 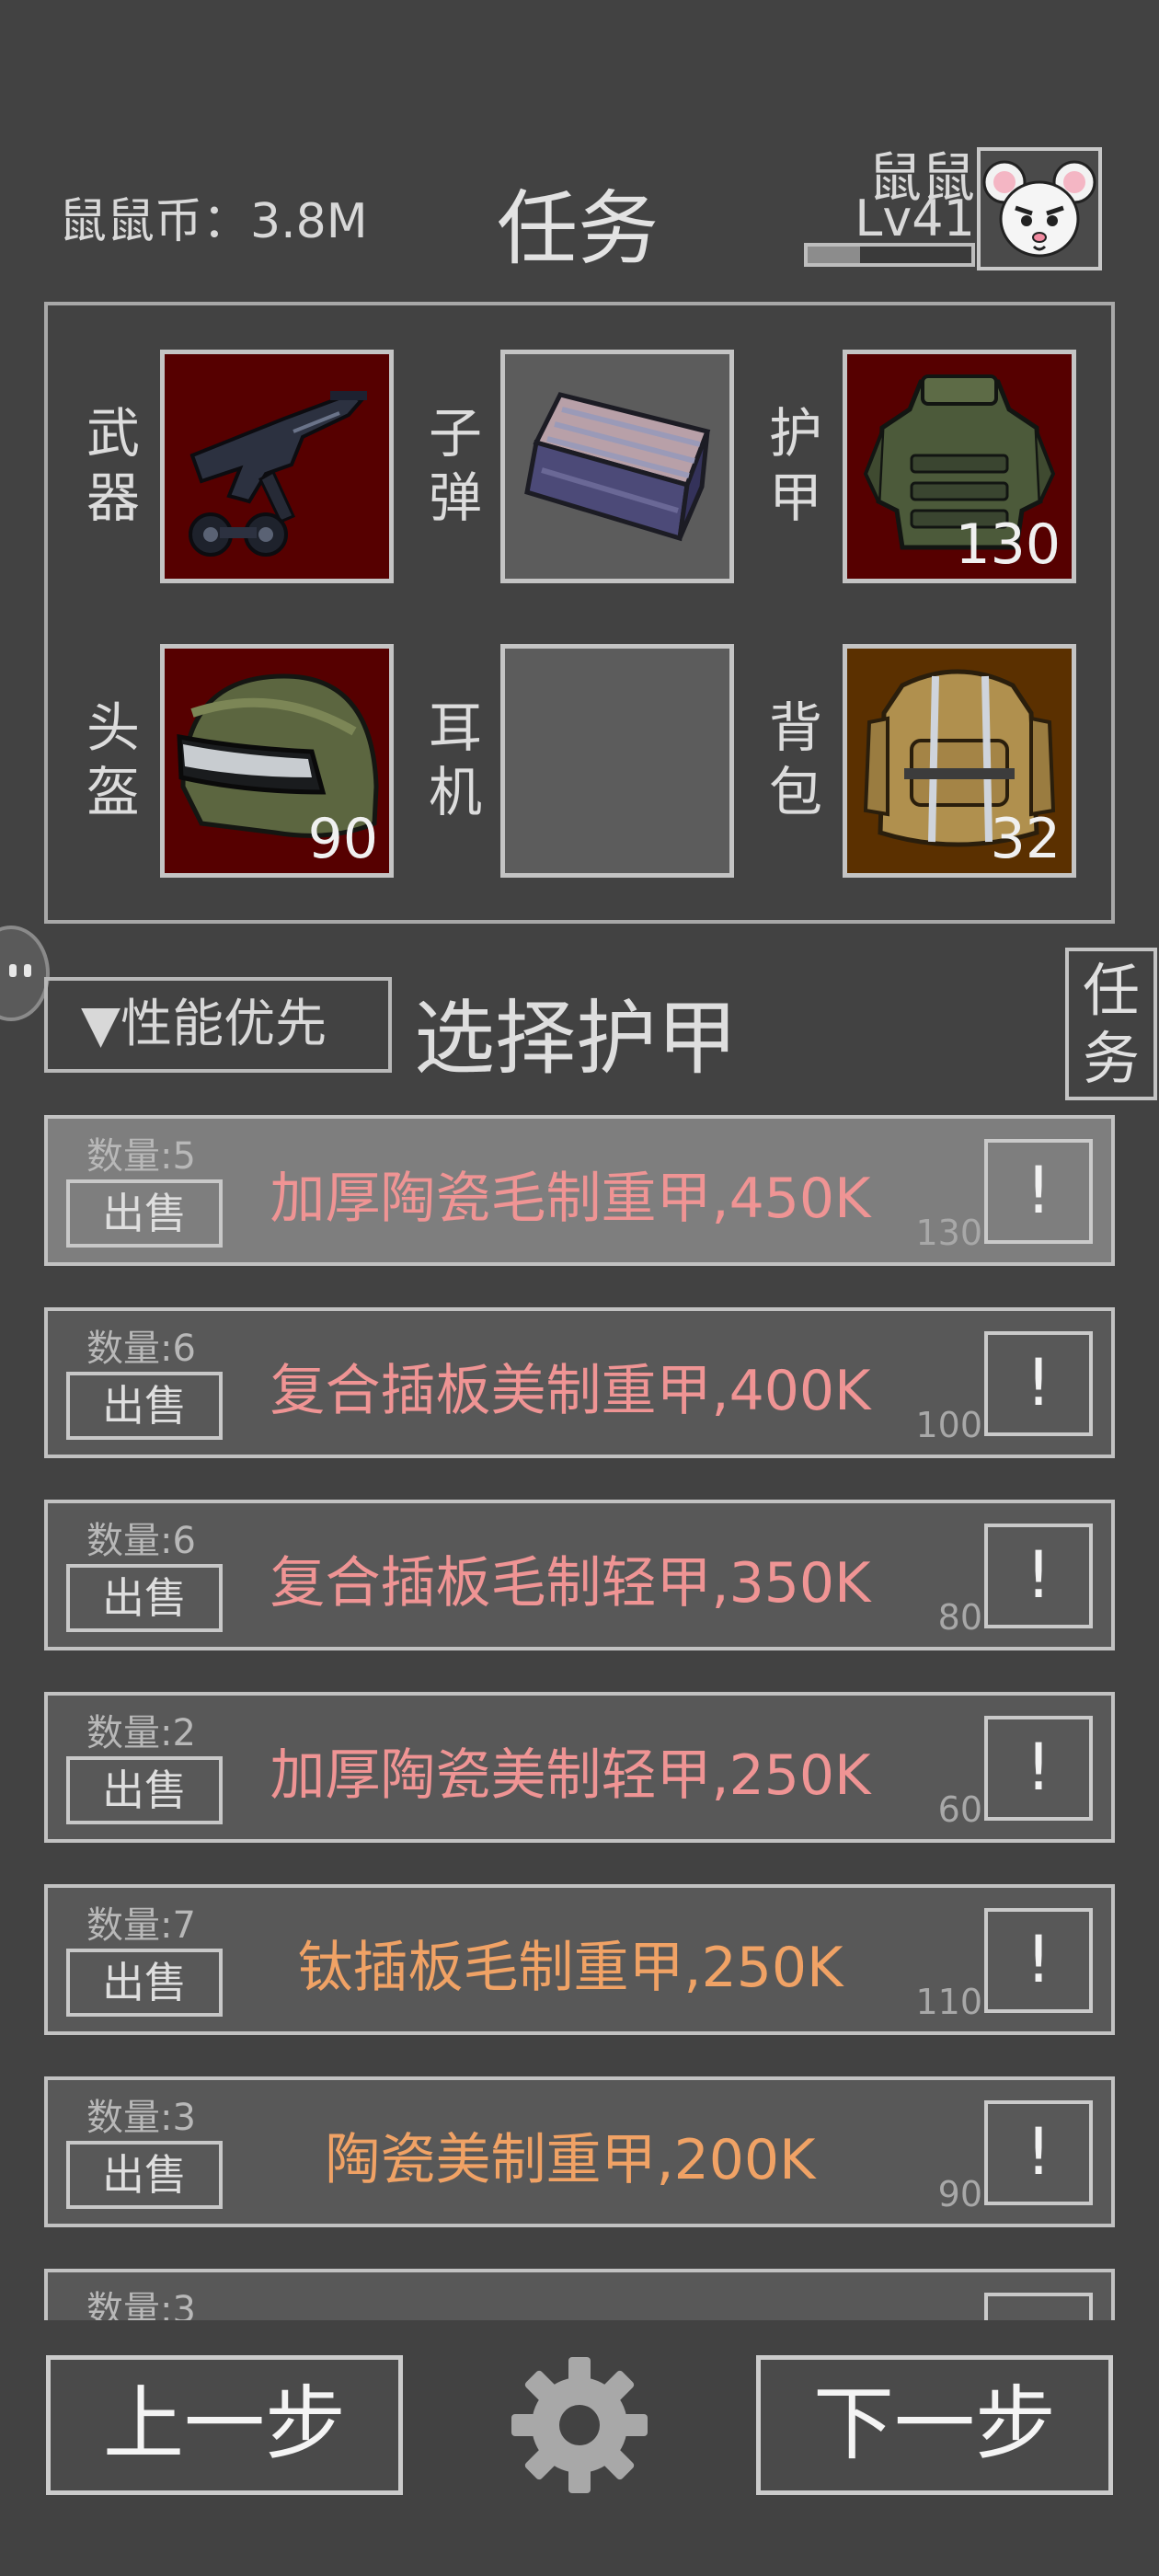 I want to click on rat-avatar-icon, so click(x=1039, y=209).